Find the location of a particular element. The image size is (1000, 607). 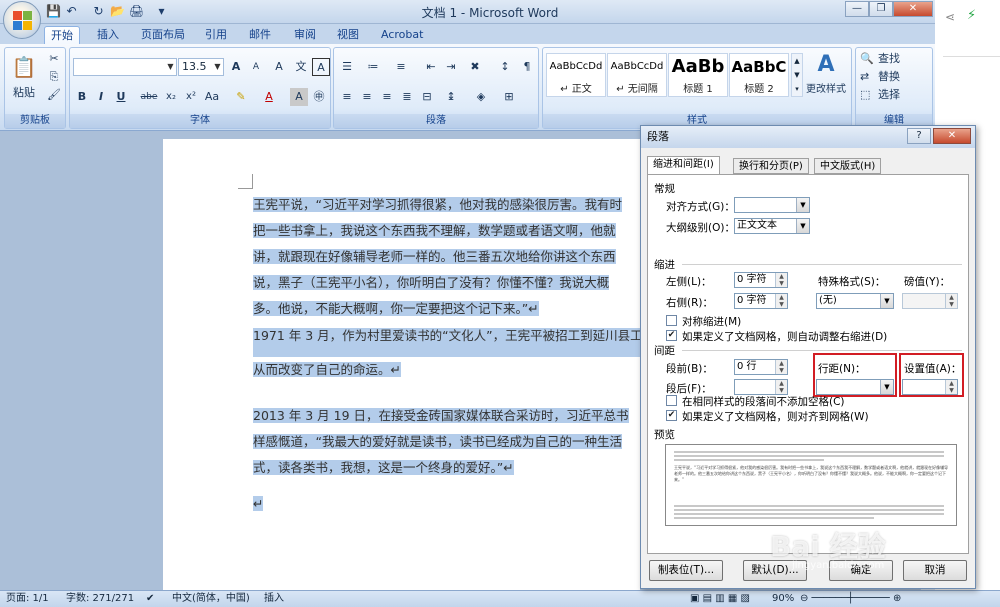

print-icon: 🖨 is located at coordinates (136, 11).